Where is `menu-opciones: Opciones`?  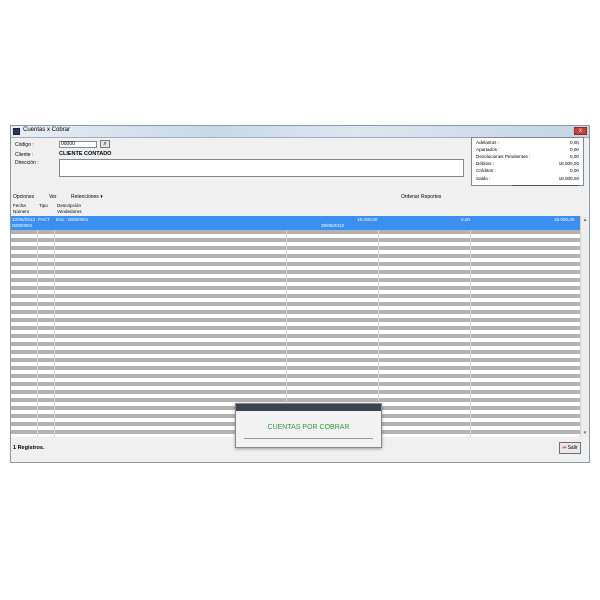 menu-opciones: Opciones is located at coordinates (23, 197).